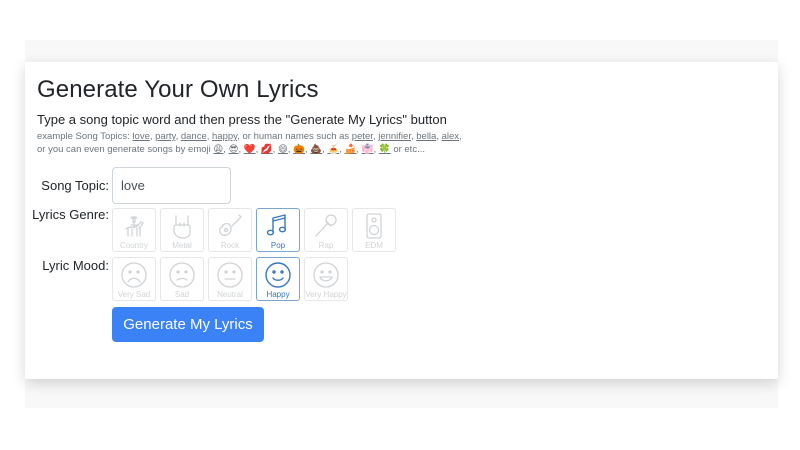 Image resolution: width=800 pixels, height=450 pixels. I want to click on mood-label: Sad, so click(182, 294).